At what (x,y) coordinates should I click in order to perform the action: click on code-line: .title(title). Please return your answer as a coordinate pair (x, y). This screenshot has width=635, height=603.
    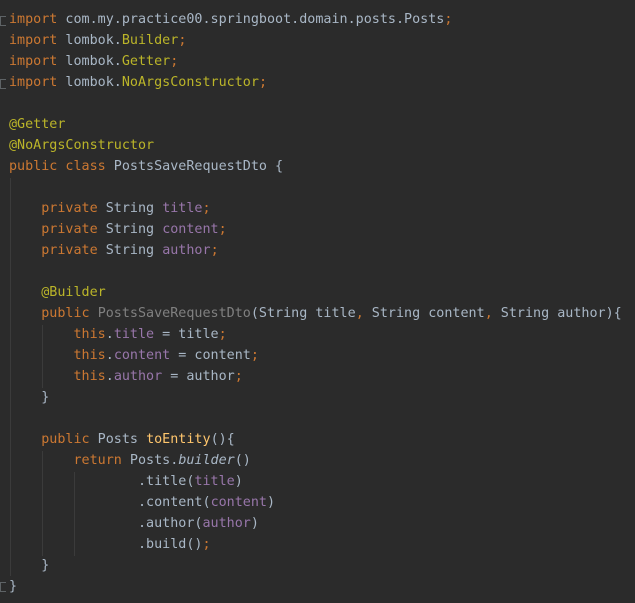
    Looking at the image, I should click on (126, 481).